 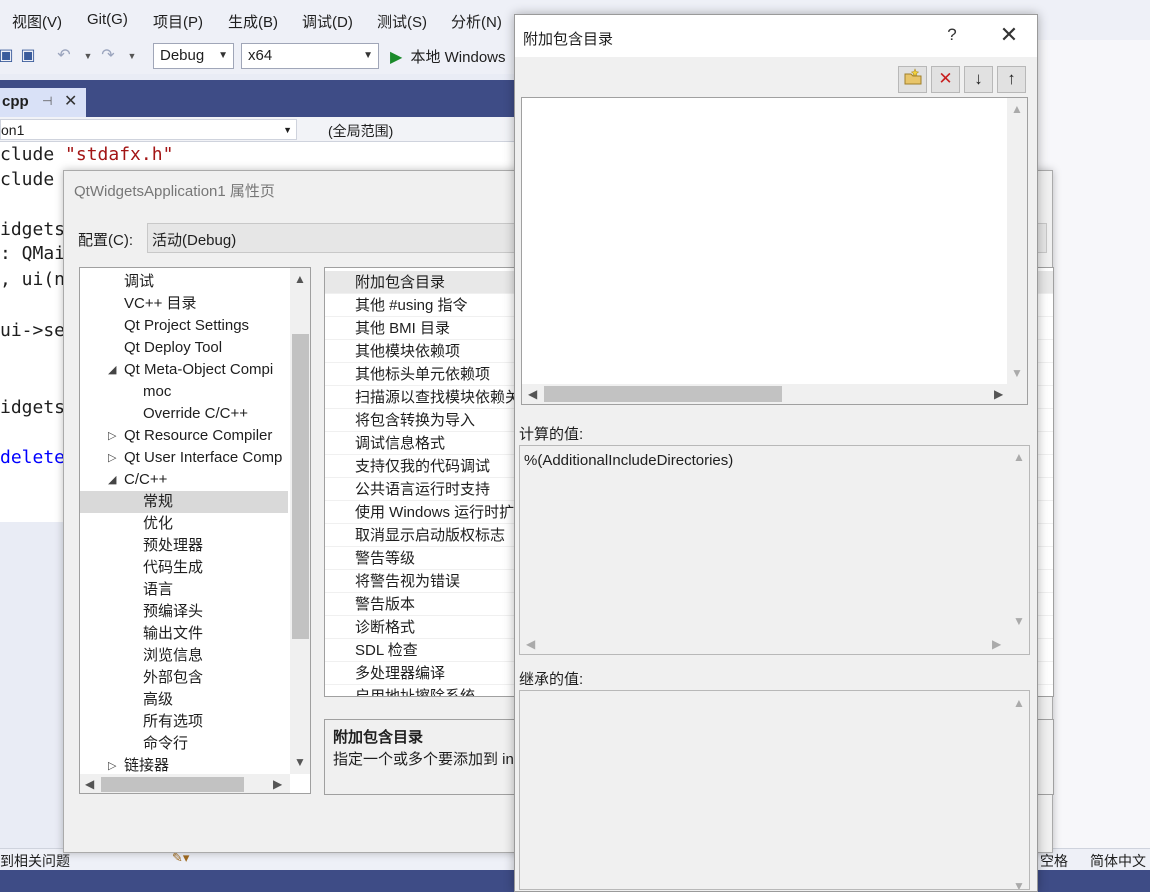 What do you see at coordinates (184, 568) in the screenshot?
I see `tree-item: 代码生成` at bounding box center [184, 568].